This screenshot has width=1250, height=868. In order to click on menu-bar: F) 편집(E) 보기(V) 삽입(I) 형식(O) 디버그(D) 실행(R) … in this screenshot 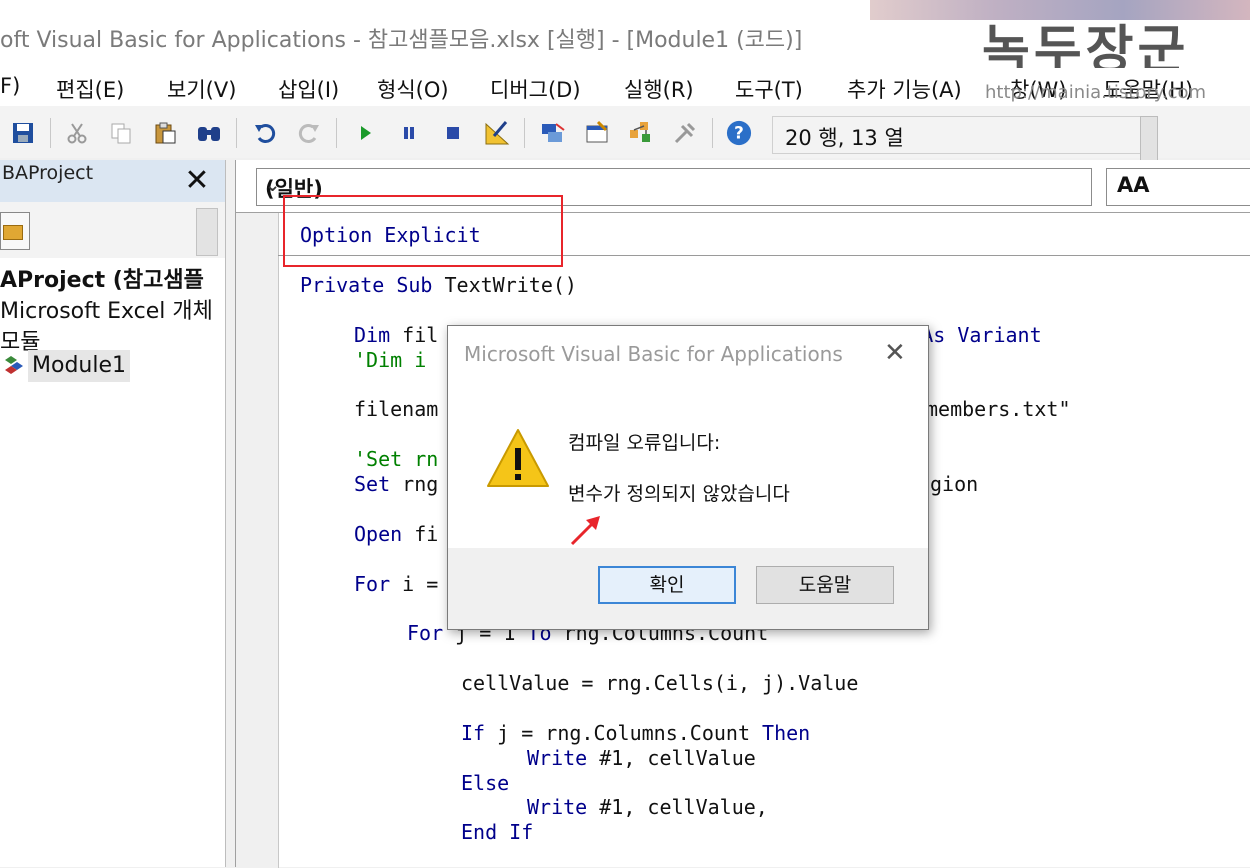, I will do `click(625, 87)`.